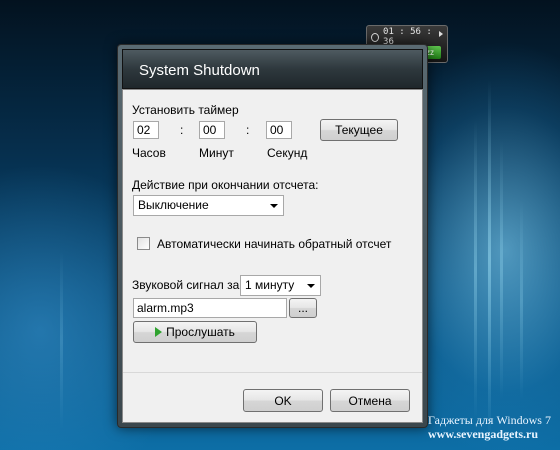 This screenshot has height=450, width=560. What do you see at coordinates (441, 34) in the screenshot?
I see `expand-arrow-icon` at bounding box center [441, 34].